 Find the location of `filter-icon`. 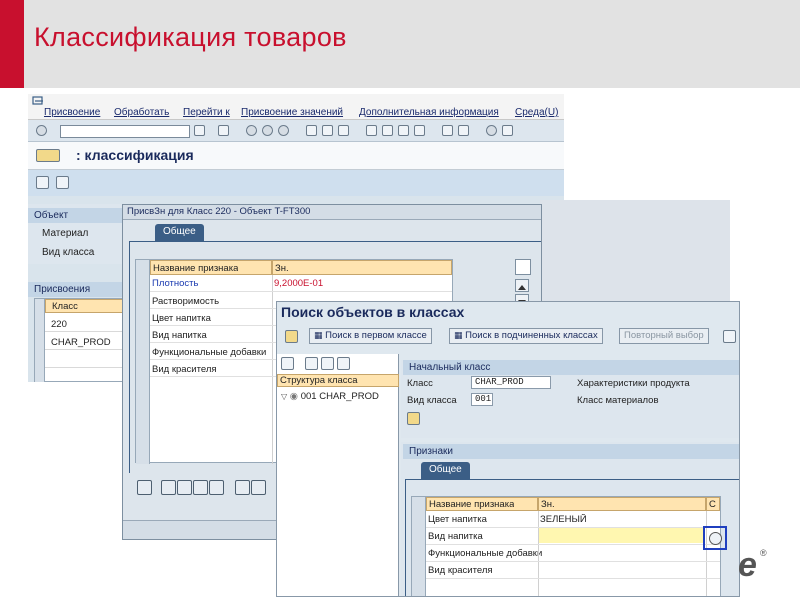

filter-icon is located at coordinates (216, 487).